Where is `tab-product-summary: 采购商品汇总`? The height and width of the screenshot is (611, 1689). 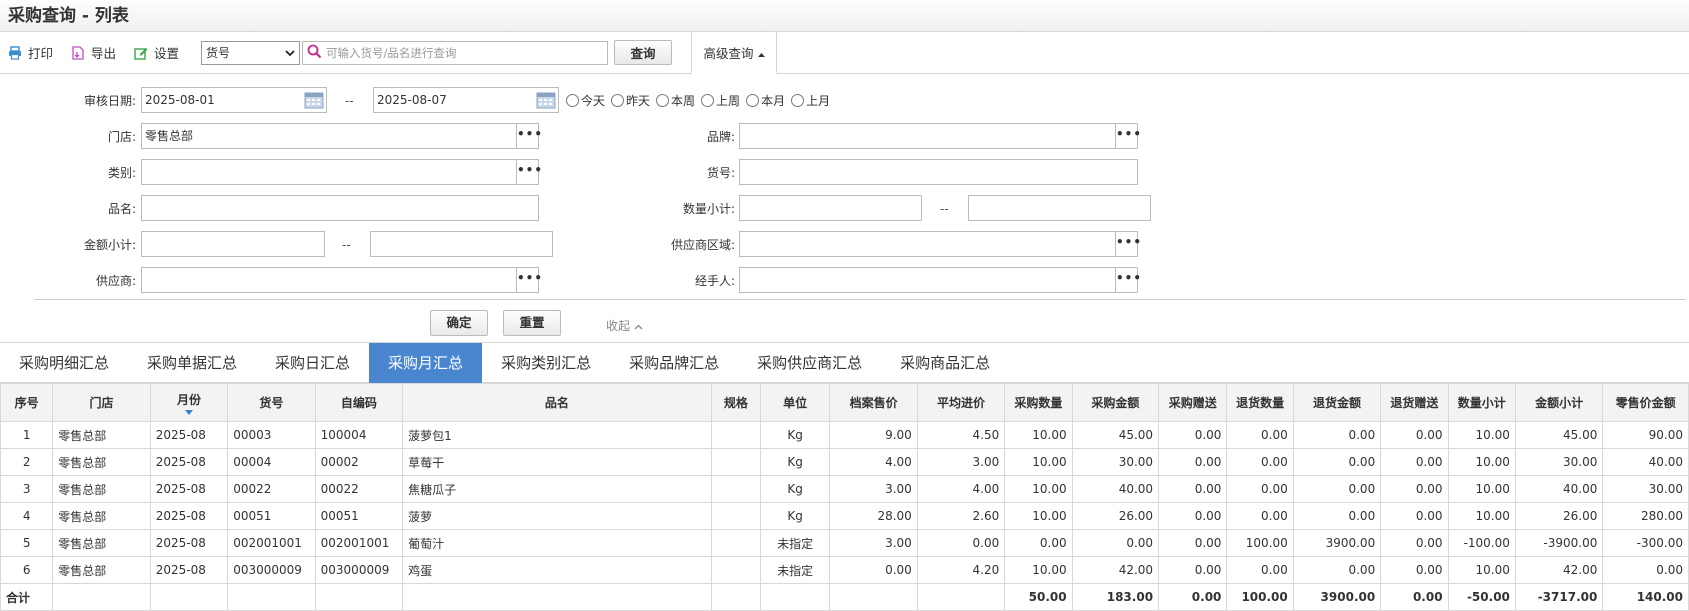
tab-product-summary: 采购商品汇总 is located at coordinates (945, 363).